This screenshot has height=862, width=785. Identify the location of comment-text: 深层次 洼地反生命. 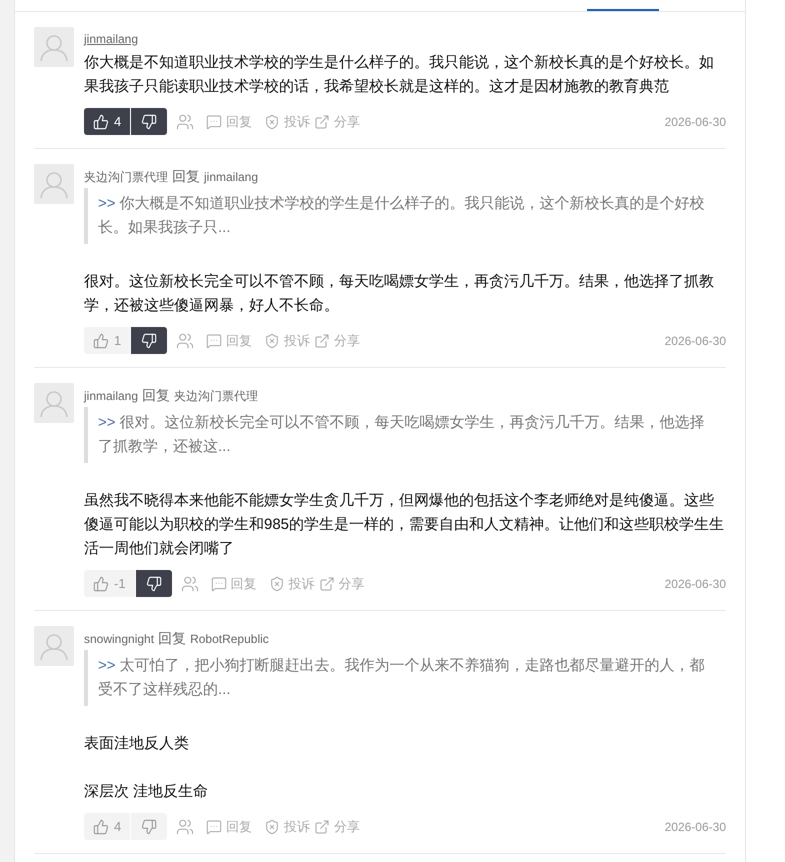
(147, 792).